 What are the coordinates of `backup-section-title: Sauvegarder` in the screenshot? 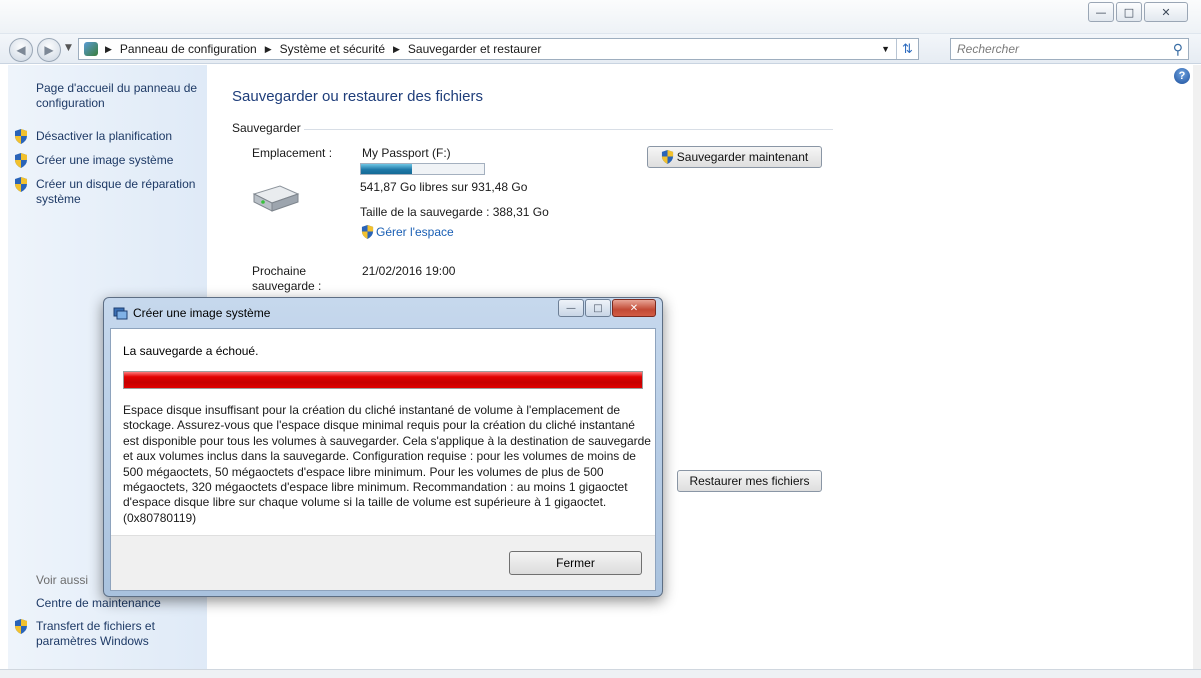 It's located at (266, 128).